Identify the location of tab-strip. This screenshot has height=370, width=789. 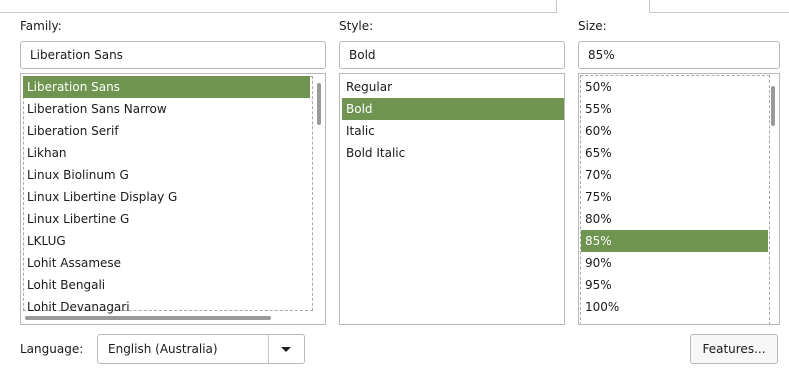
(394, 7).